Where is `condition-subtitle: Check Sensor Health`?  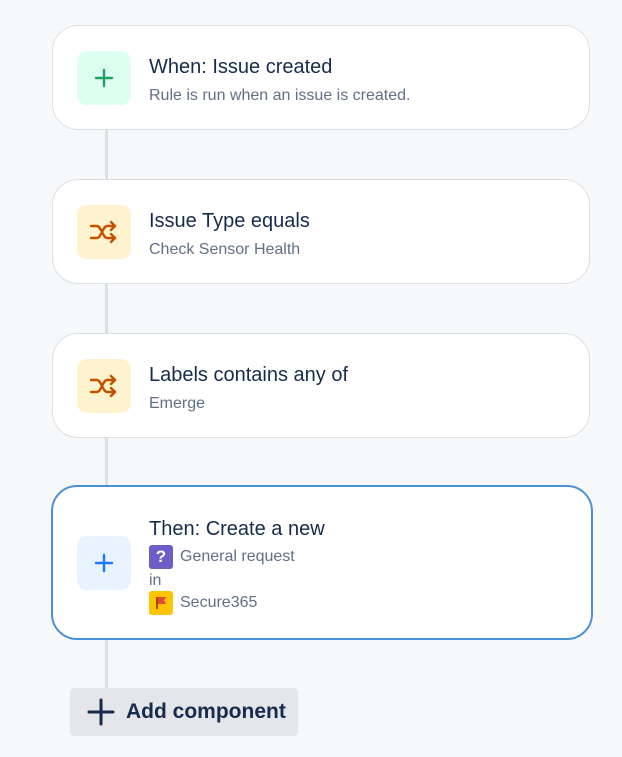 condition-subtitle: Check Sensor Health is located at coordinates (225, 249).